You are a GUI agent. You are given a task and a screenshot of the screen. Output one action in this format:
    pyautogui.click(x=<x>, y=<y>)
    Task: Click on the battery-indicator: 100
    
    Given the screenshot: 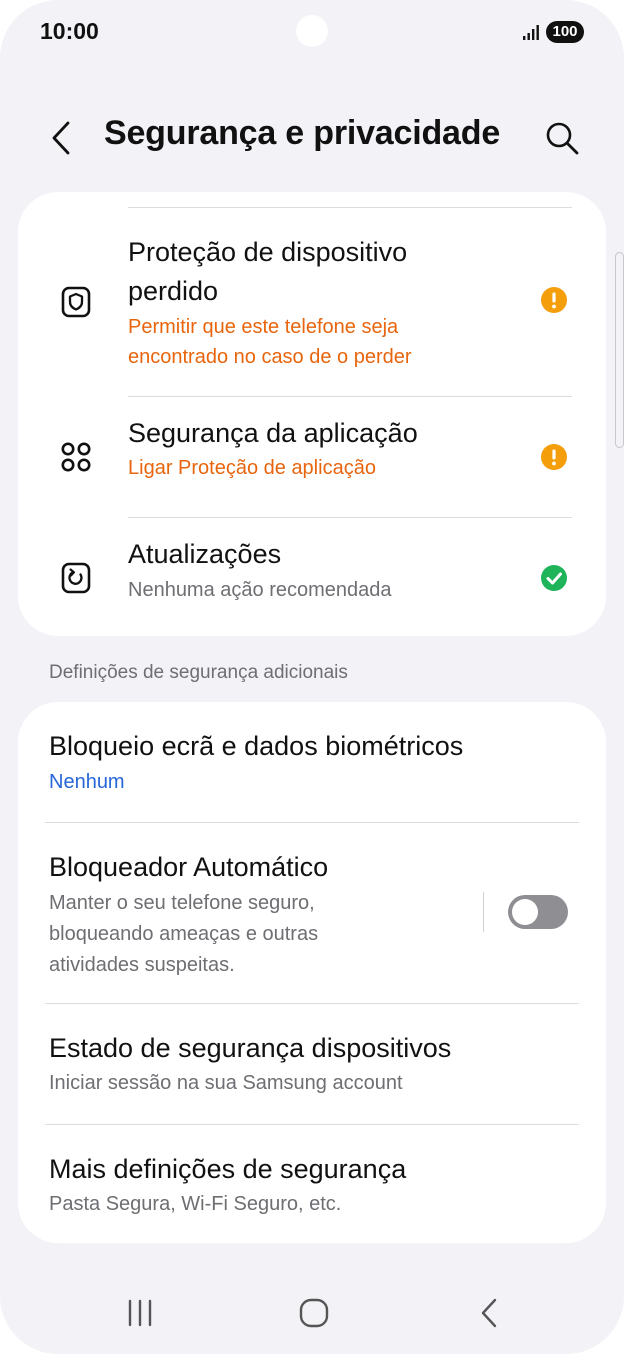 What is the action you would take?
    pyautogui.click(x=565, y=32)
    